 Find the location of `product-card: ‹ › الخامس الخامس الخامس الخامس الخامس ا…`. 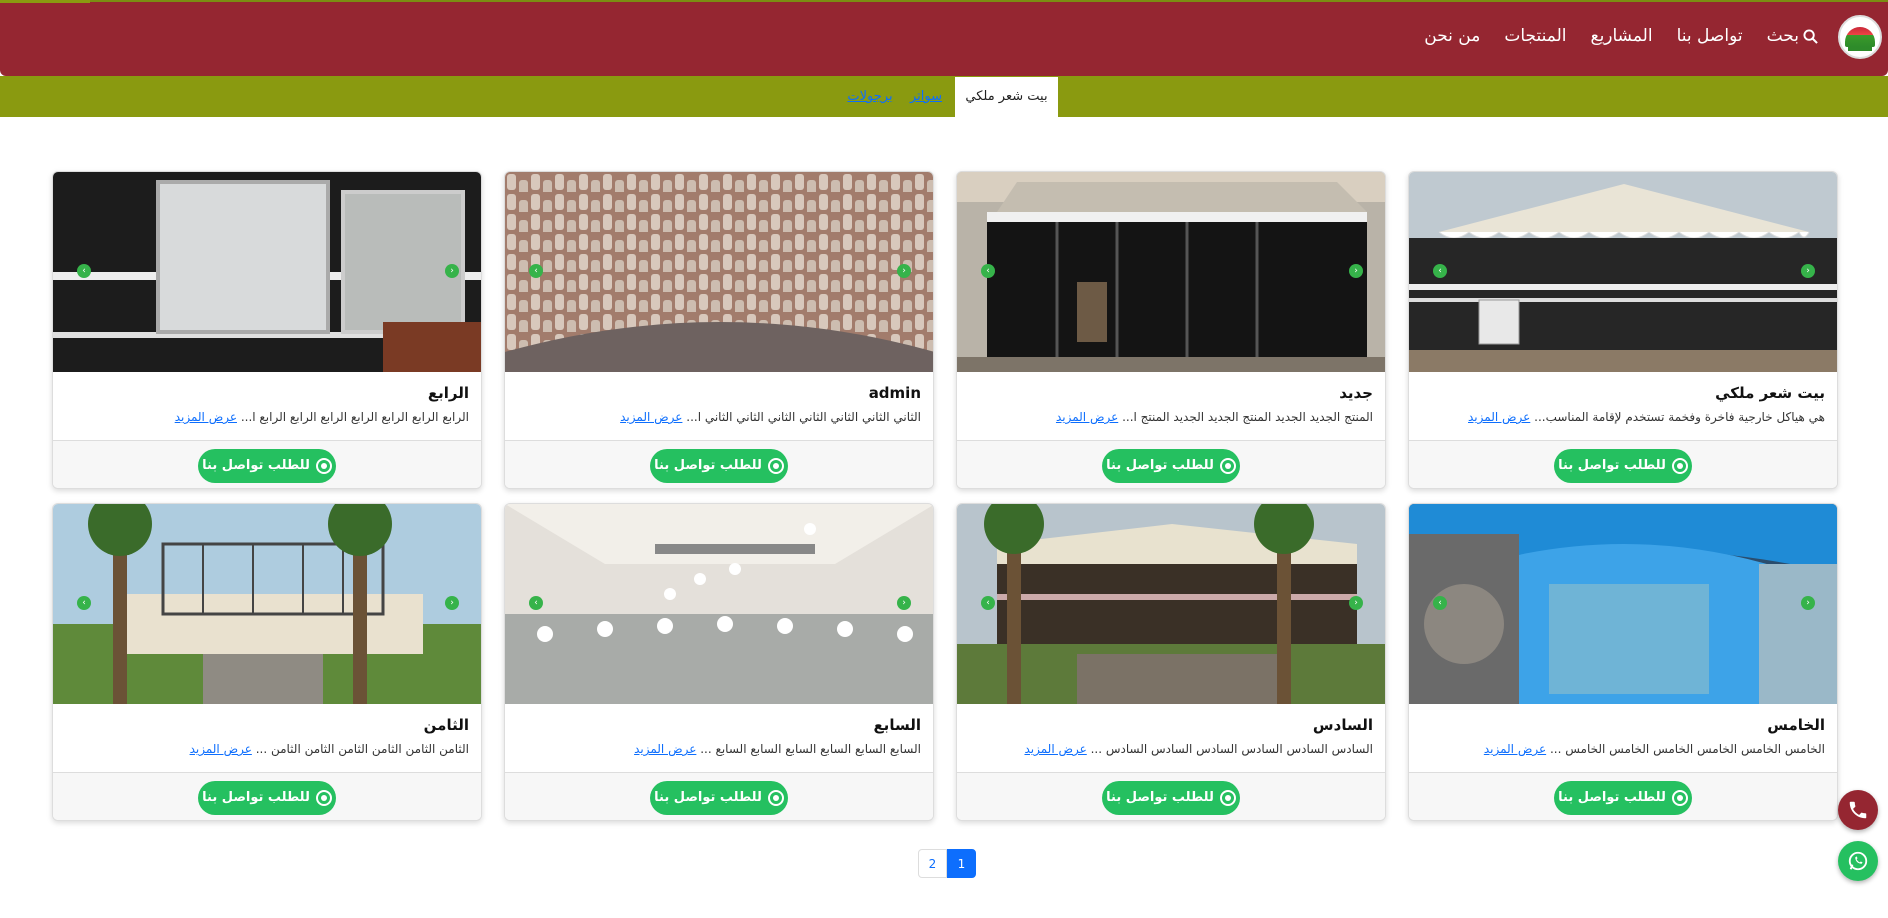

product-card: ‹ › الخامس الخامس الخامس الخامس الخامس ا… is located at coordinates (1623, 662).